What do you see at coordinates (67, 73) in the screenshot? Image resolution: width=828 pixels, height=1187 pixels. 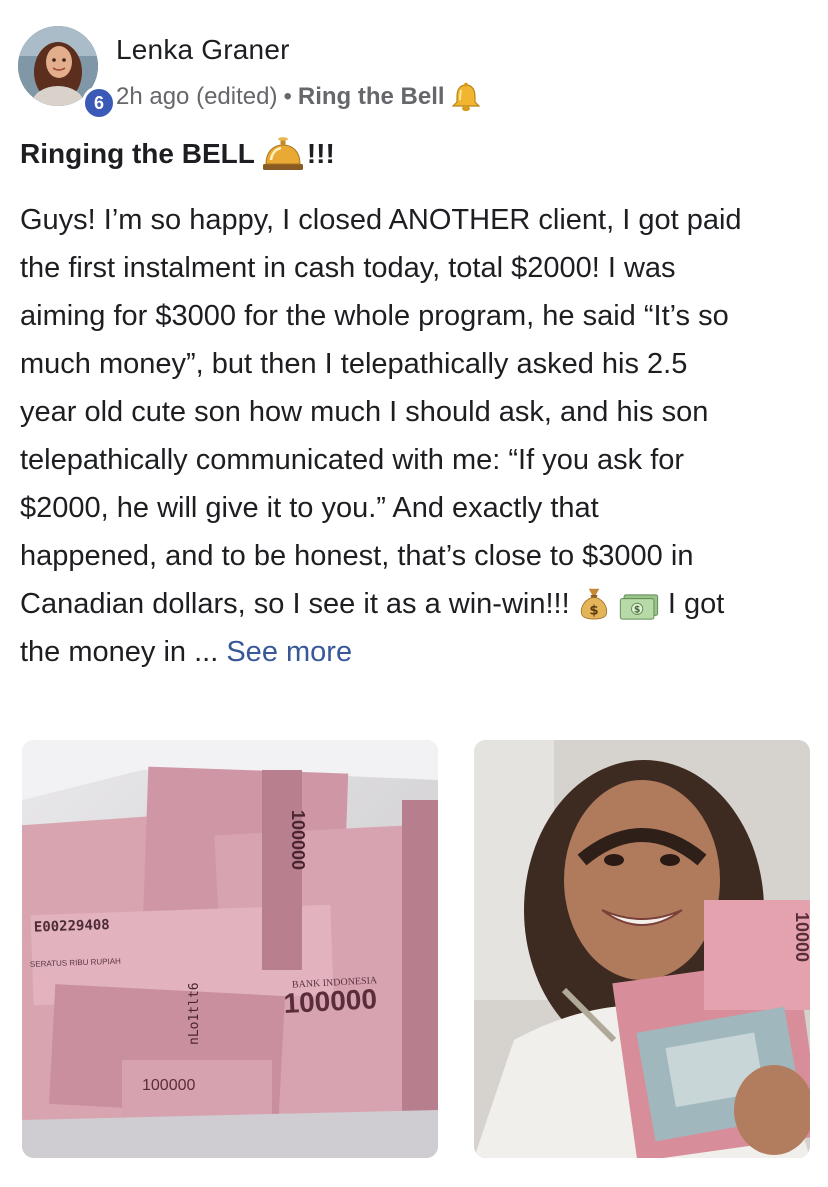 I see `author-avatar-wrap: 6` at bounding box center [67, 73].